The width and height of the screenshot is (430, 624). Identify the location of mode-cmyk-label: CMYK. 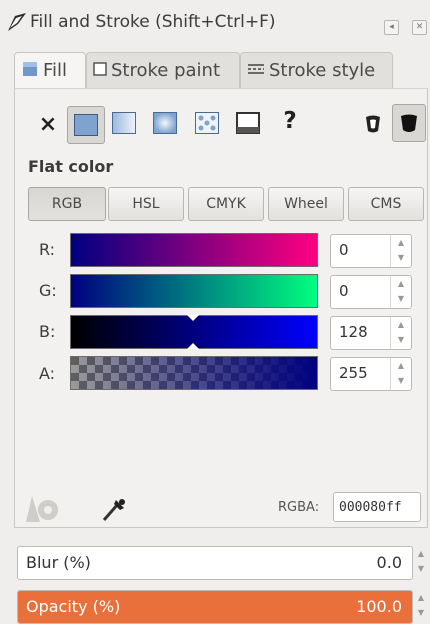
(226, 204).